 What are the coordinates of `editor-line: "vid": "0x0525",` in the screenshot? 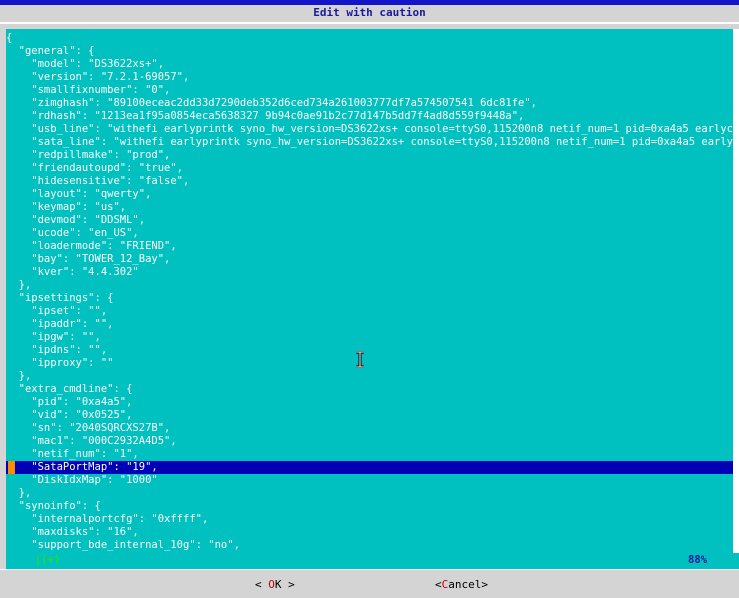 It's located at (372, 415).